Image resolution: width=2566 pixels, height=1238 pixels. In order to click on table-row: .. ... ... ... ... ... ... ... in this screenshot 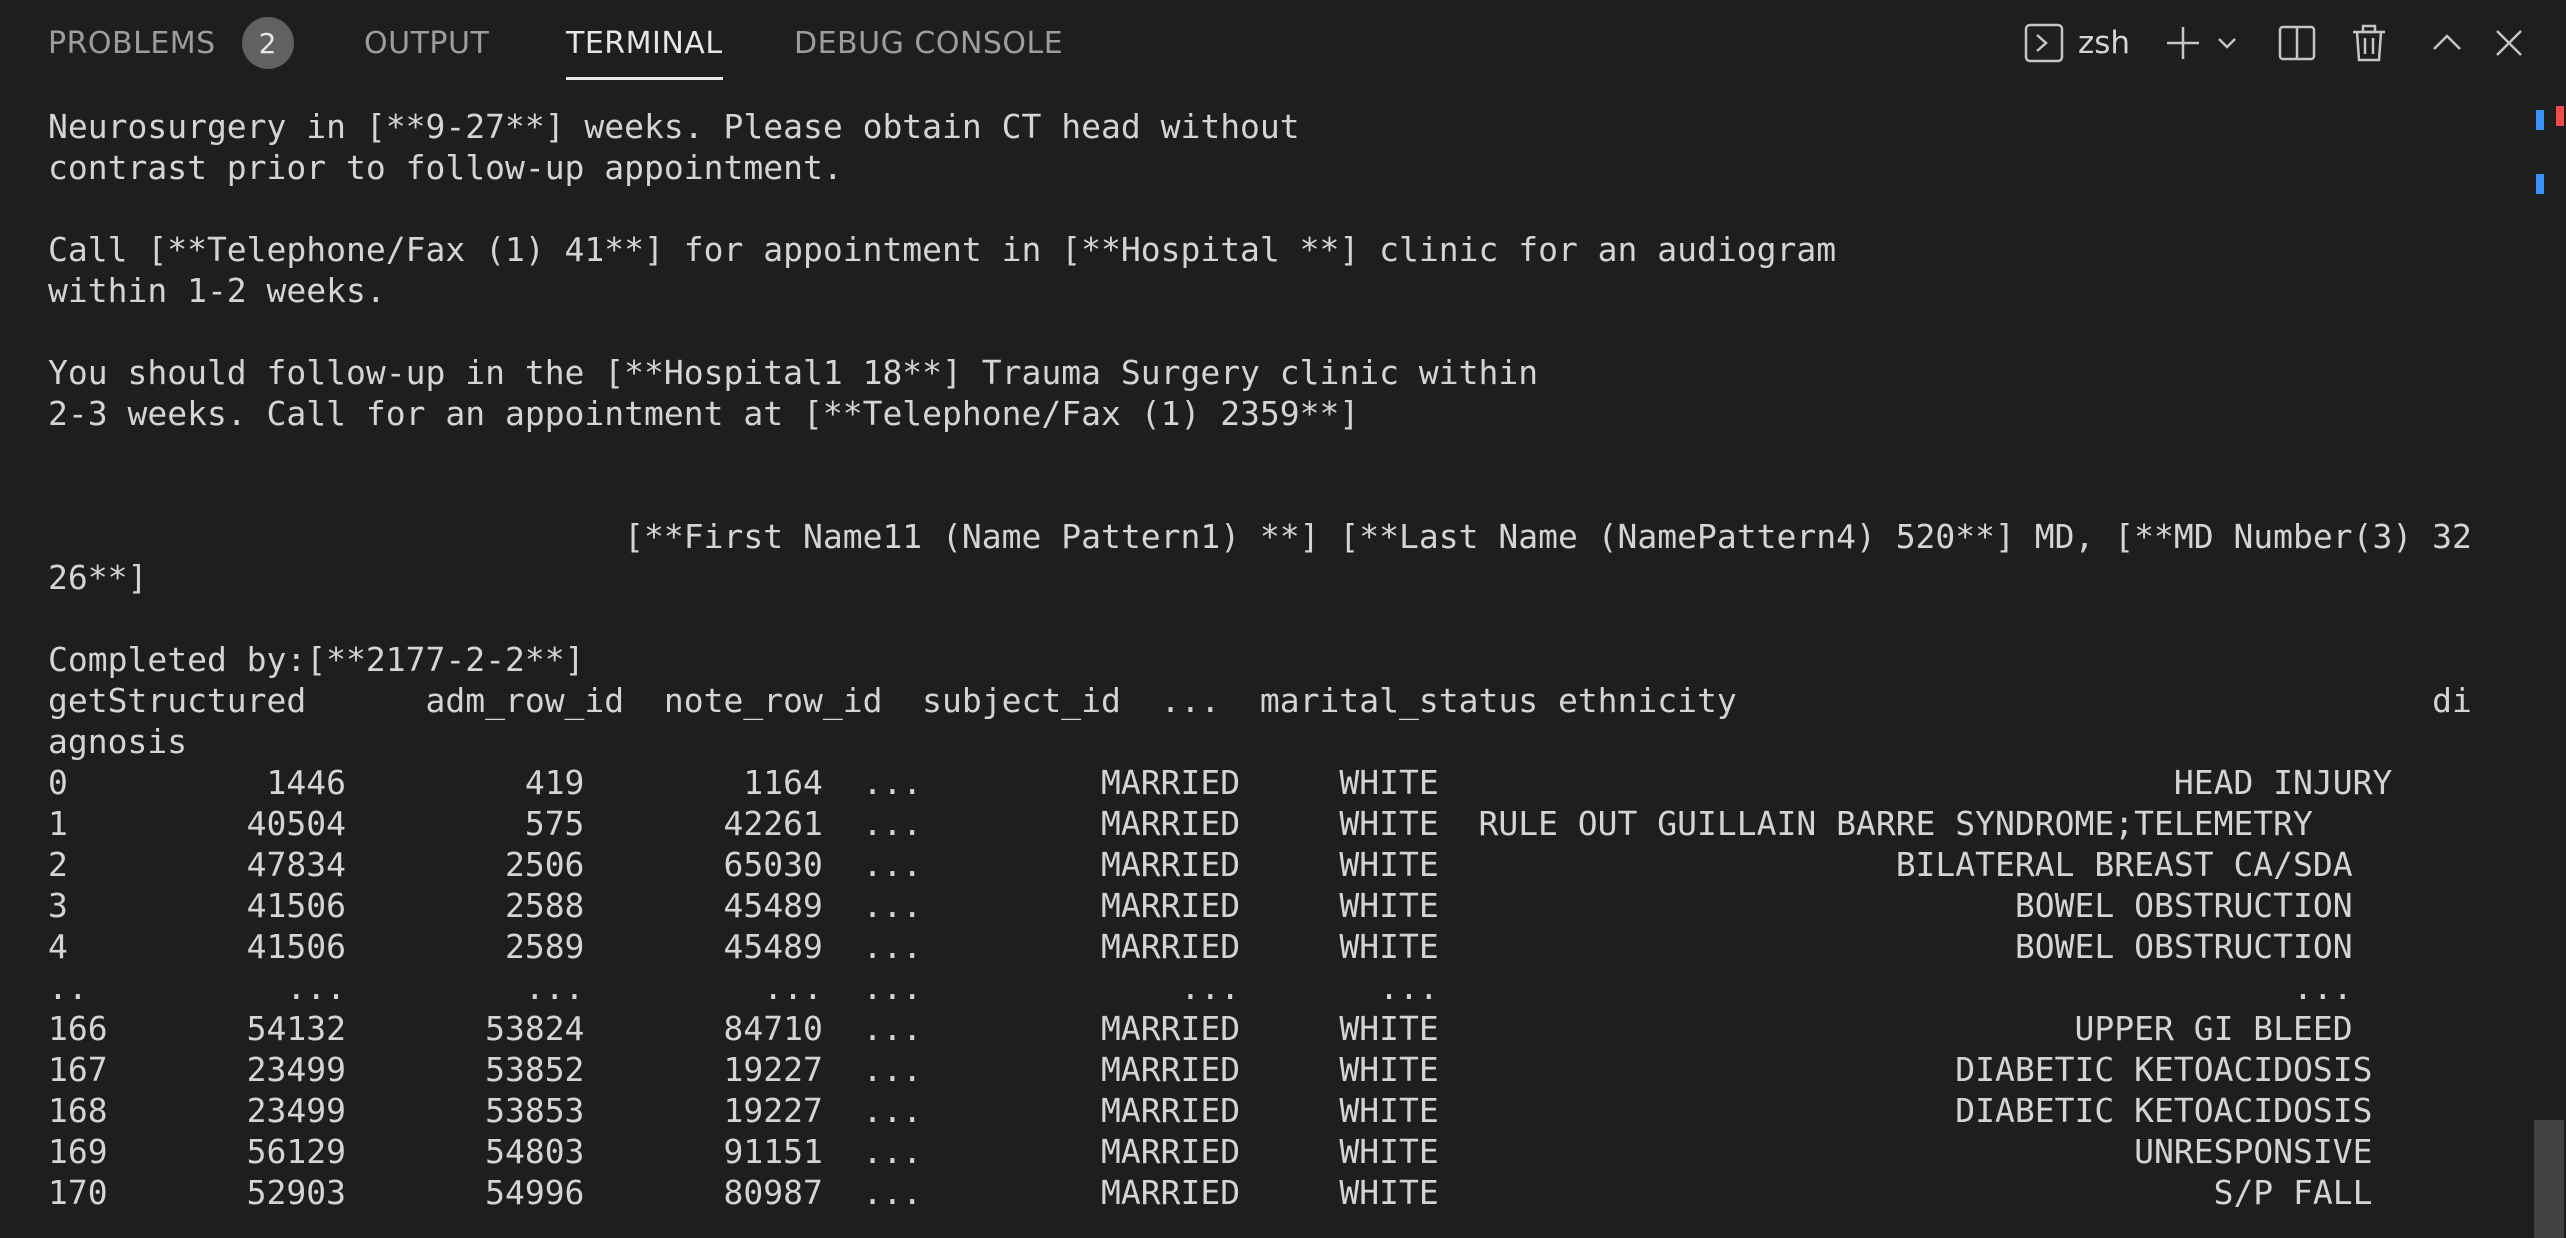, I will do `click(1200, 987)`.